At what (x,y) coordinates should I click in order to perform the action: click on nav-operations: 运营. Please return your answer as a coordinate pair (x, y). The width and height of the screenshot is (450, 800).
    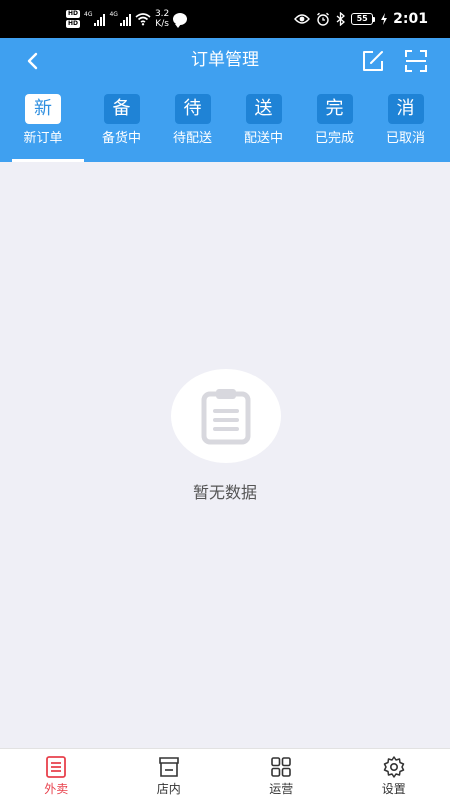
    Looking at the image, I should click on (281, 774).